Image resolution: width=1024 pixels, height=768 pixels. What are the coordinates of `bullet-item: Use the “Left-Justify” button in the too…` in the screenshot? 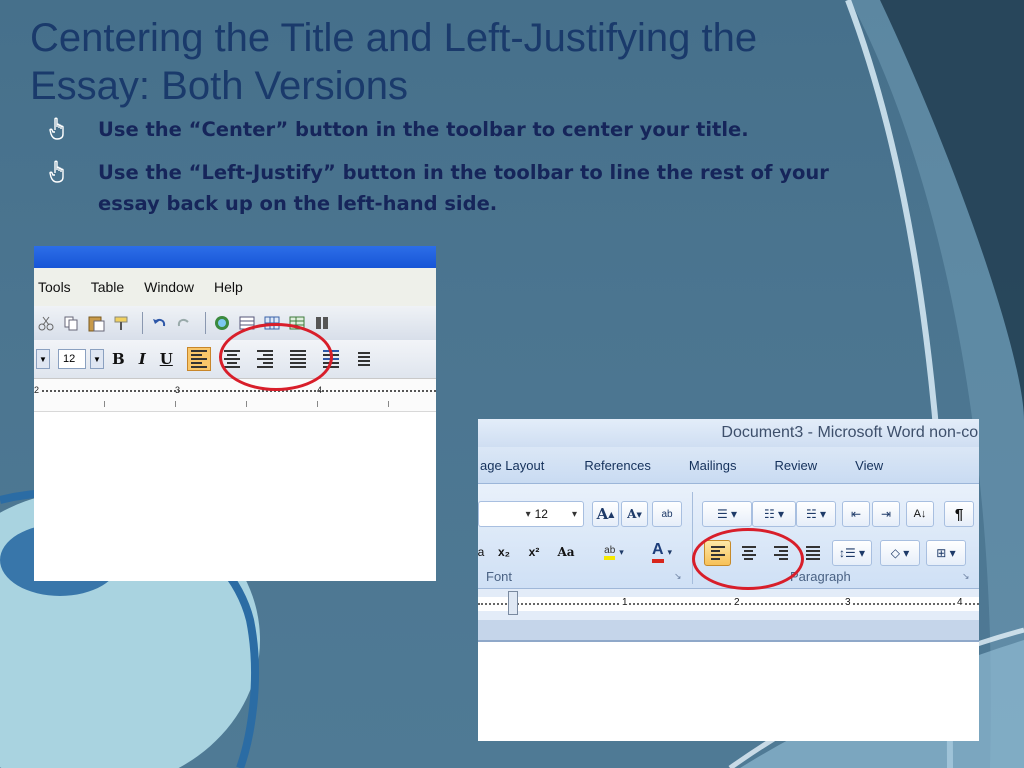 It's located at (460, 188).